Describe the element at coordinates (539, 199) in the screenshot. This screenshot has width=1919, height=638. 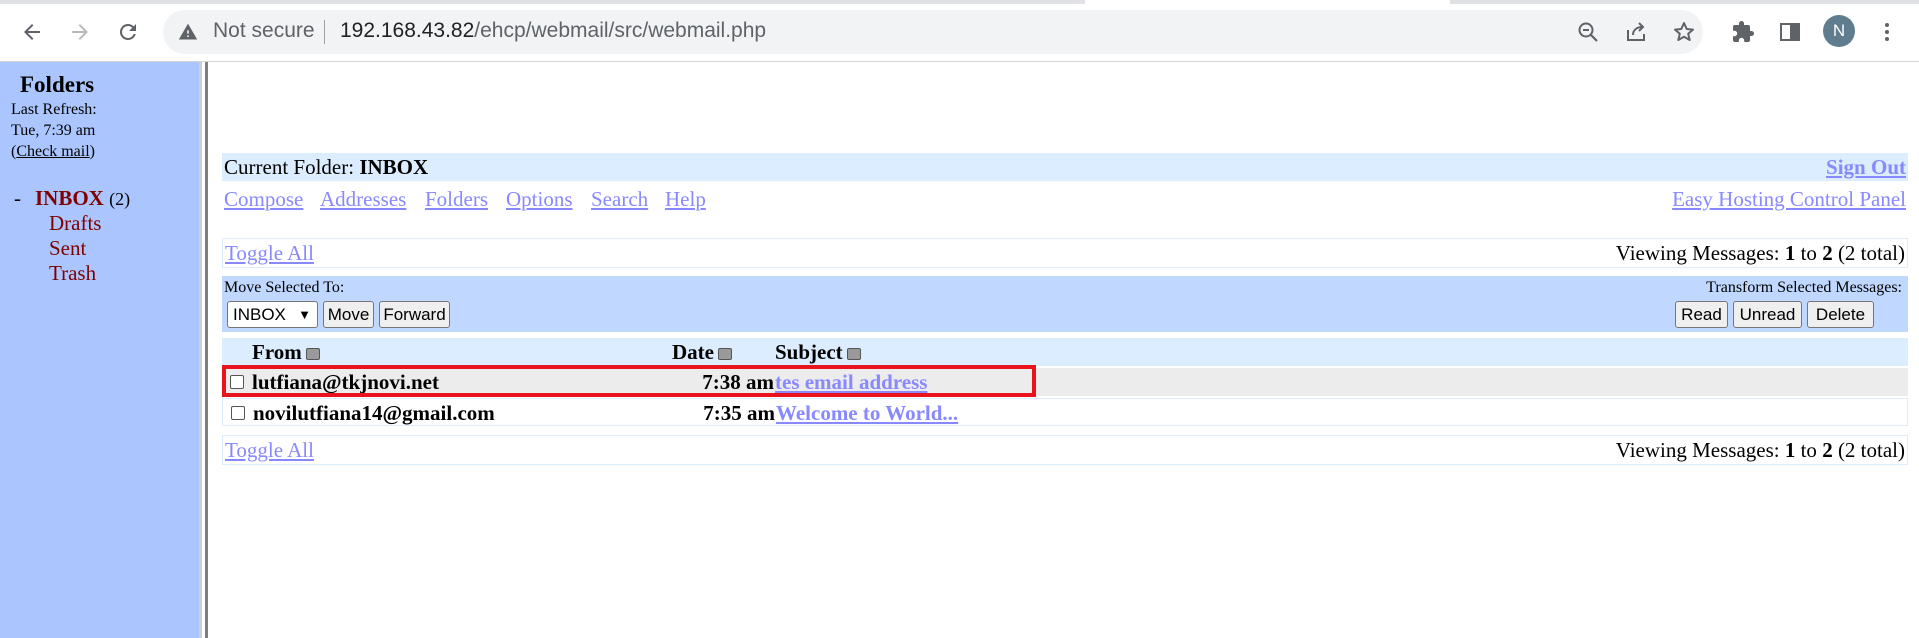
I see `menu-options: Options` at that location.